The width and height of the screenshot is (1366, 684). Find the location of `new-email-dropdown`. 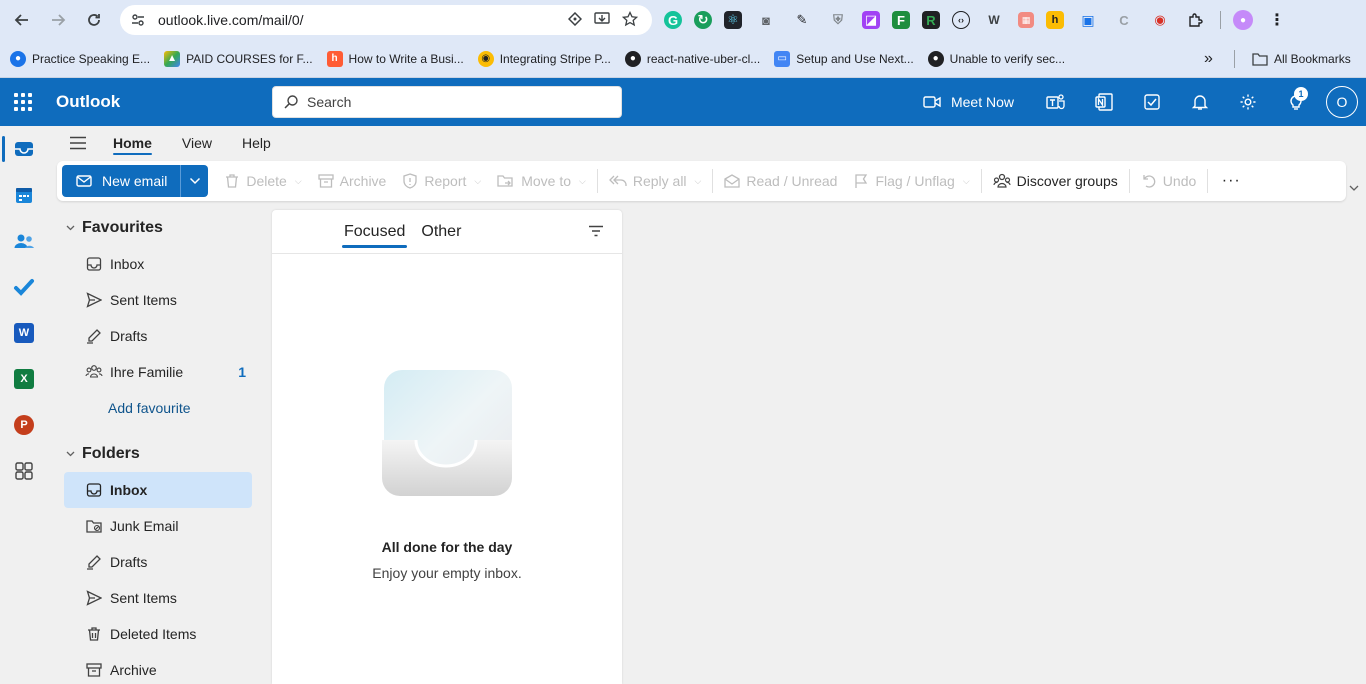

new-email-dropdown is located at coordinates (194, 181).